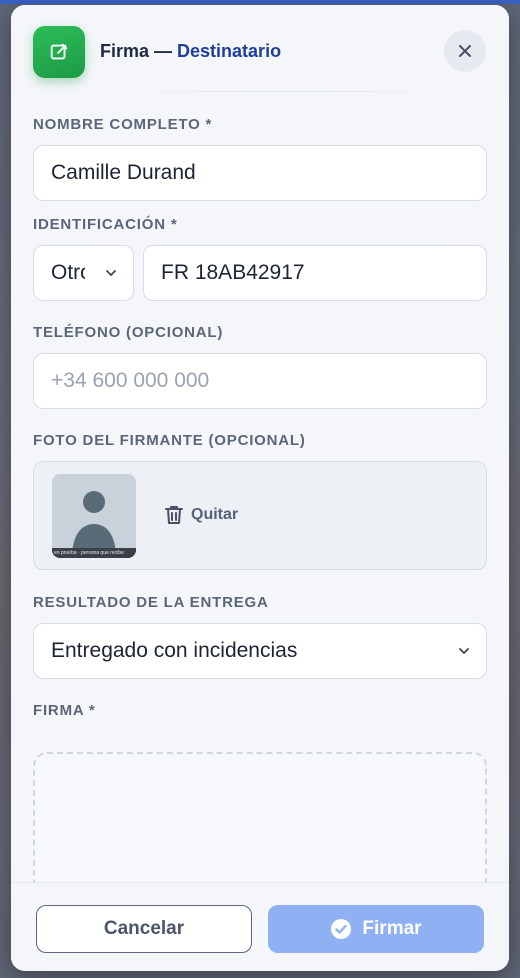 The height and width of the screenshot is (978, 520). I want to click on delivery-result-value: Entregado con incidencias, so click(174, 650).